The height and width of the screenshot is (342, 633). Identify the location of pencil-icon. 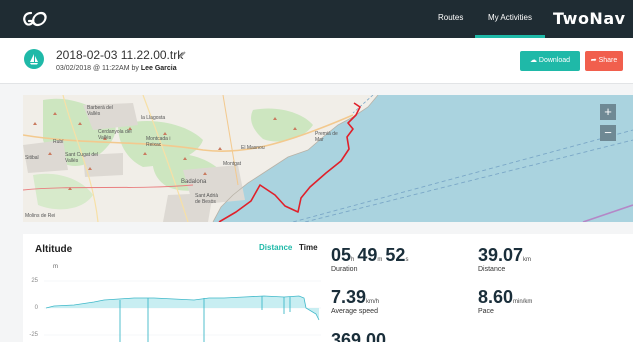
(182, 54).